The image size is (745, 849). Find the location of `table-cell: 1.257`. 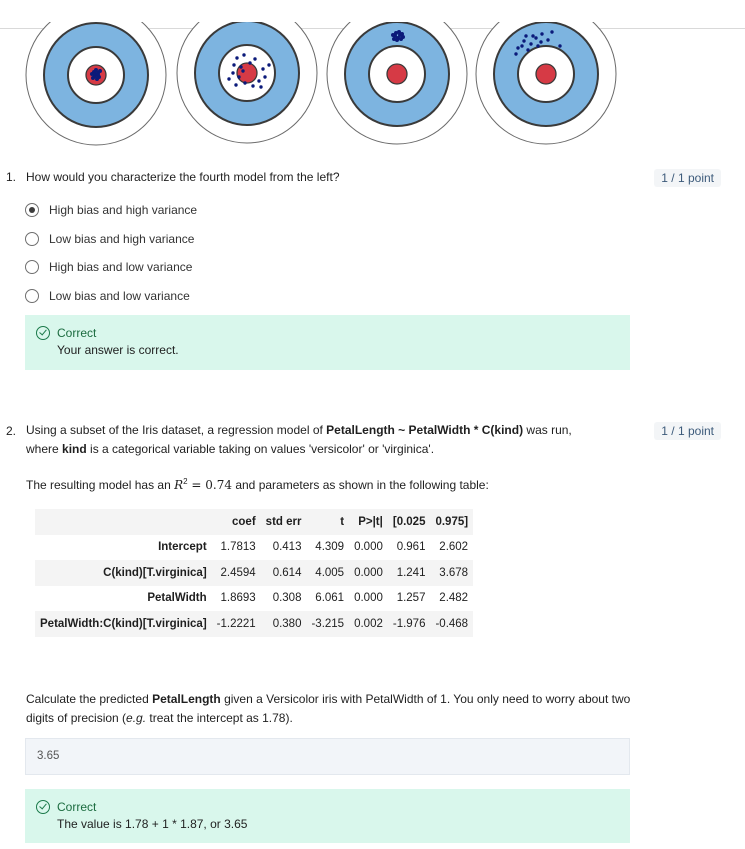

table-cell: 1.257 is located at coordinates (411, 598).